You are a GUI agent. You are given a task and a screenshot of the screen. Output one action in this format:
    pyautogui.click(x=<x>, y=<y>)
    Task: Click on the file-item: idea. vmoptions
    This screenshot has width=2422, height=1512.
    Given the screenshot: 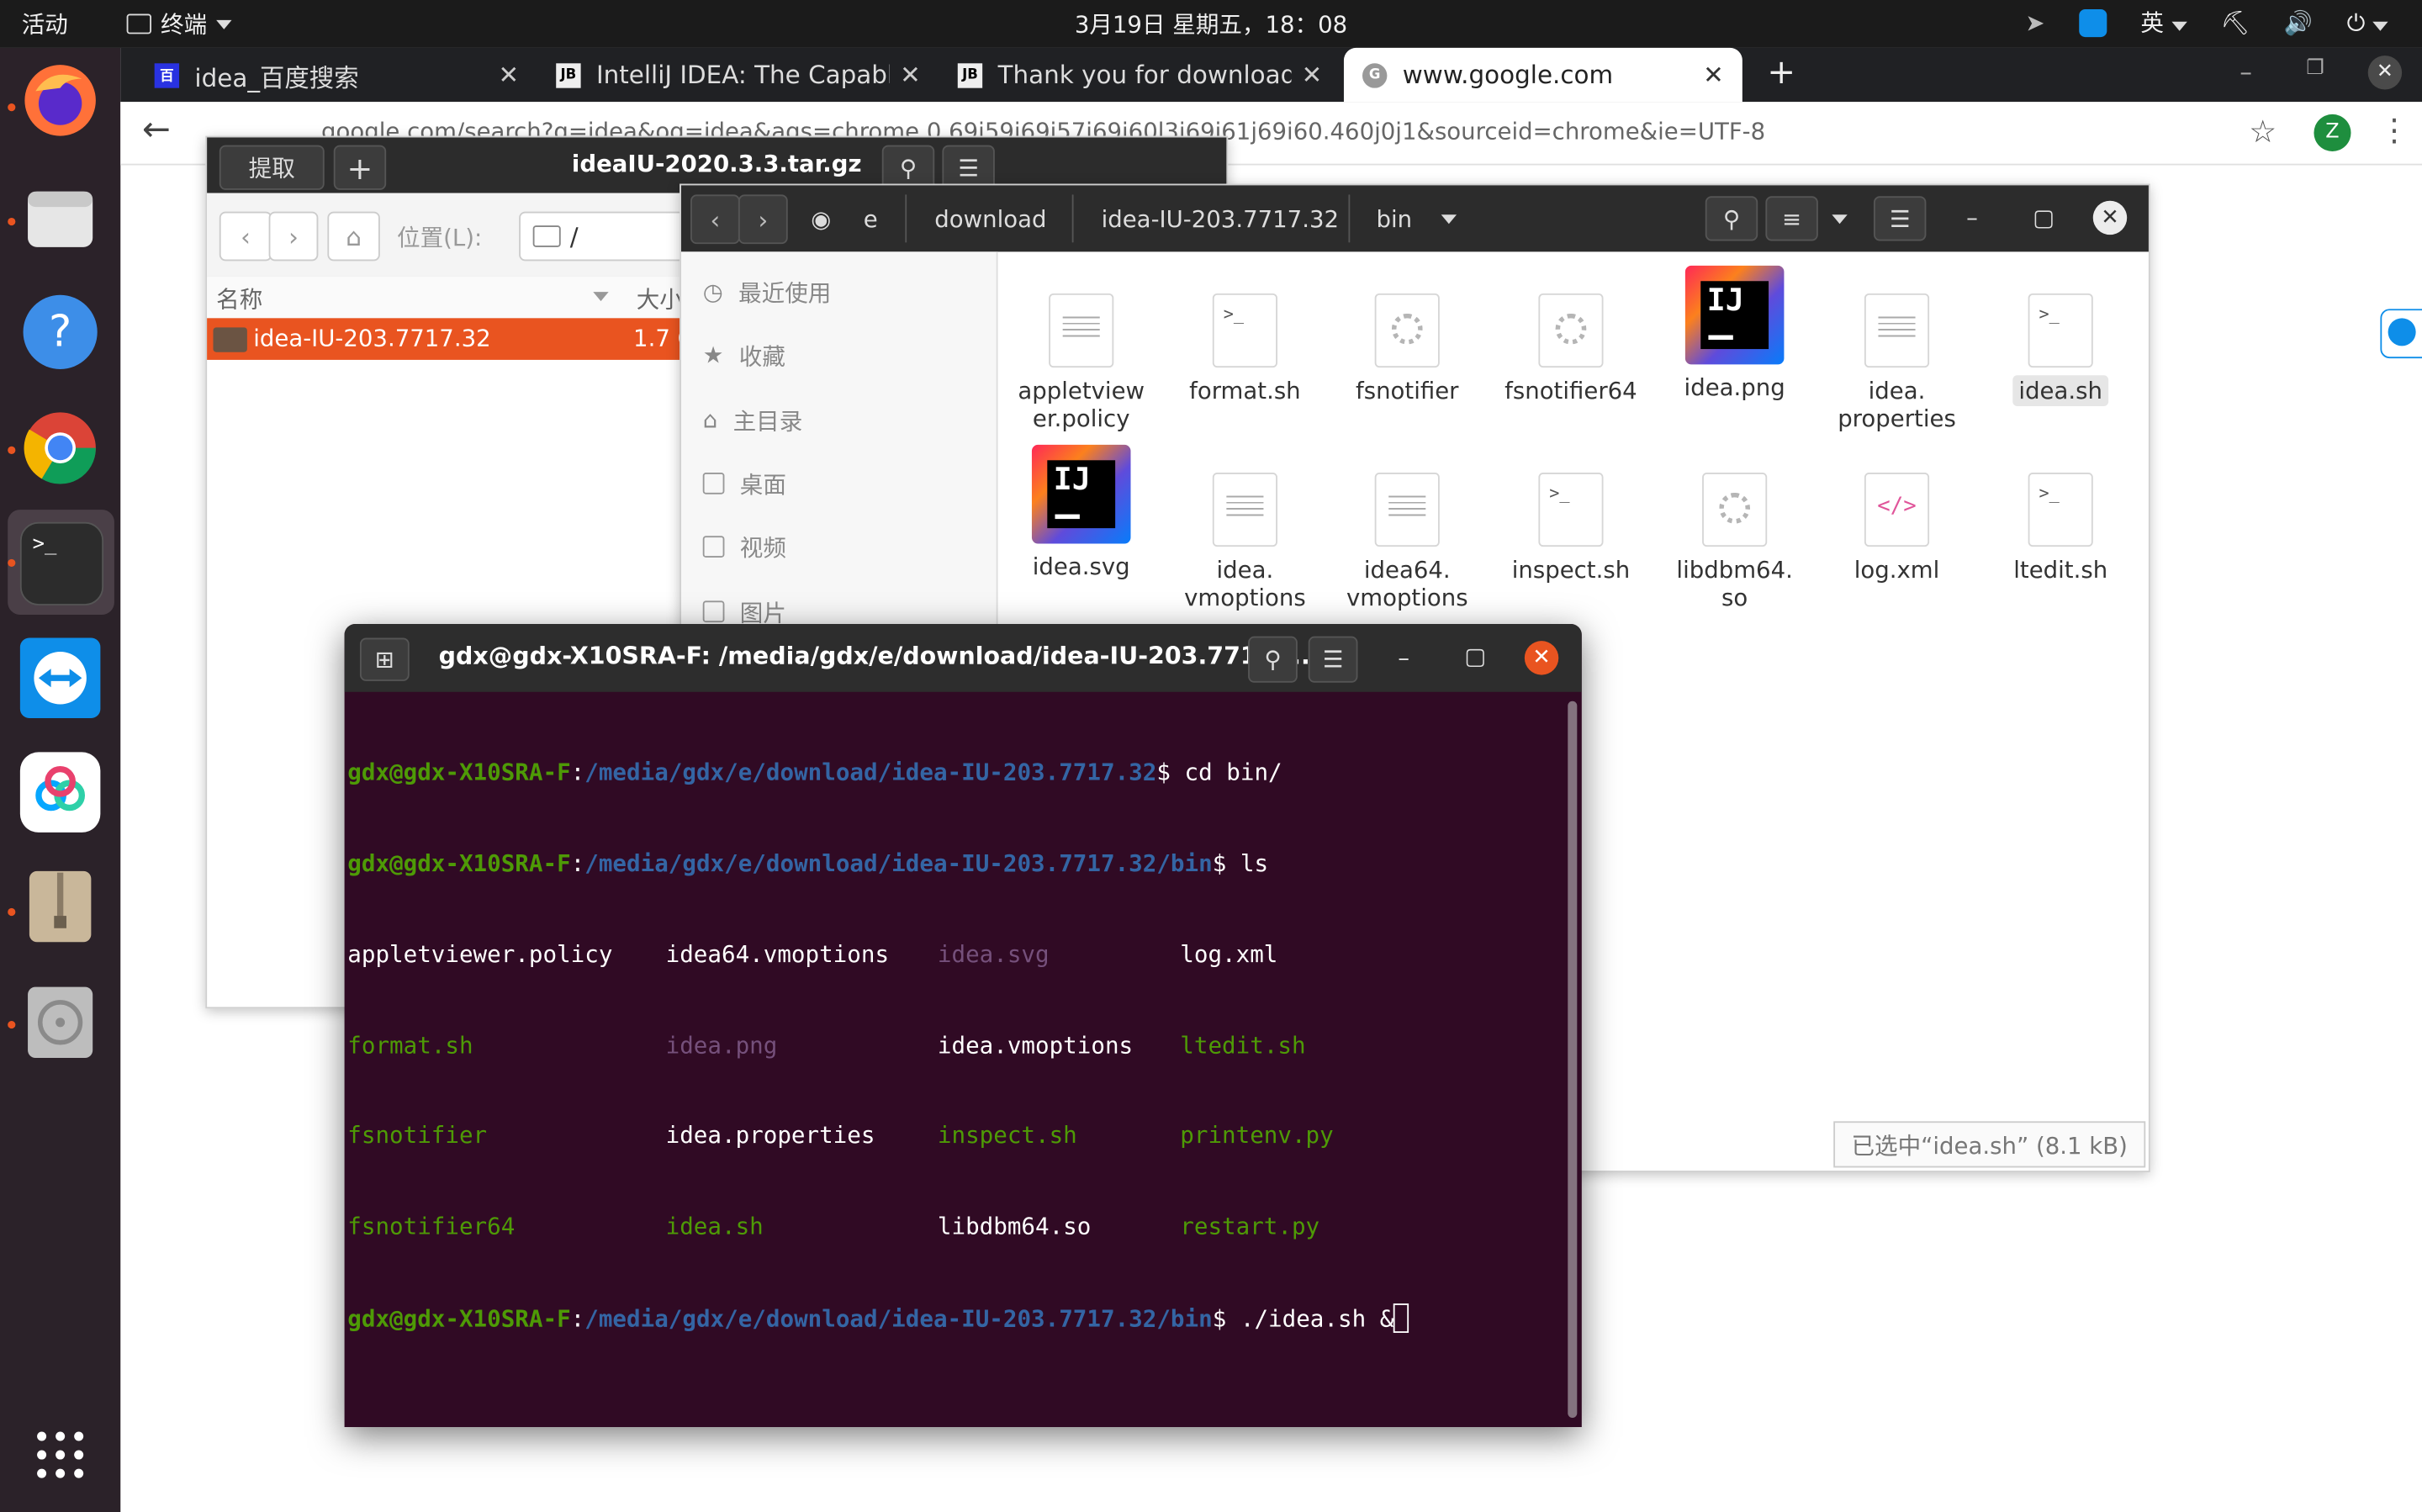 What is the action you would take?
    pyautogui.click(x=1245, y=542)
    